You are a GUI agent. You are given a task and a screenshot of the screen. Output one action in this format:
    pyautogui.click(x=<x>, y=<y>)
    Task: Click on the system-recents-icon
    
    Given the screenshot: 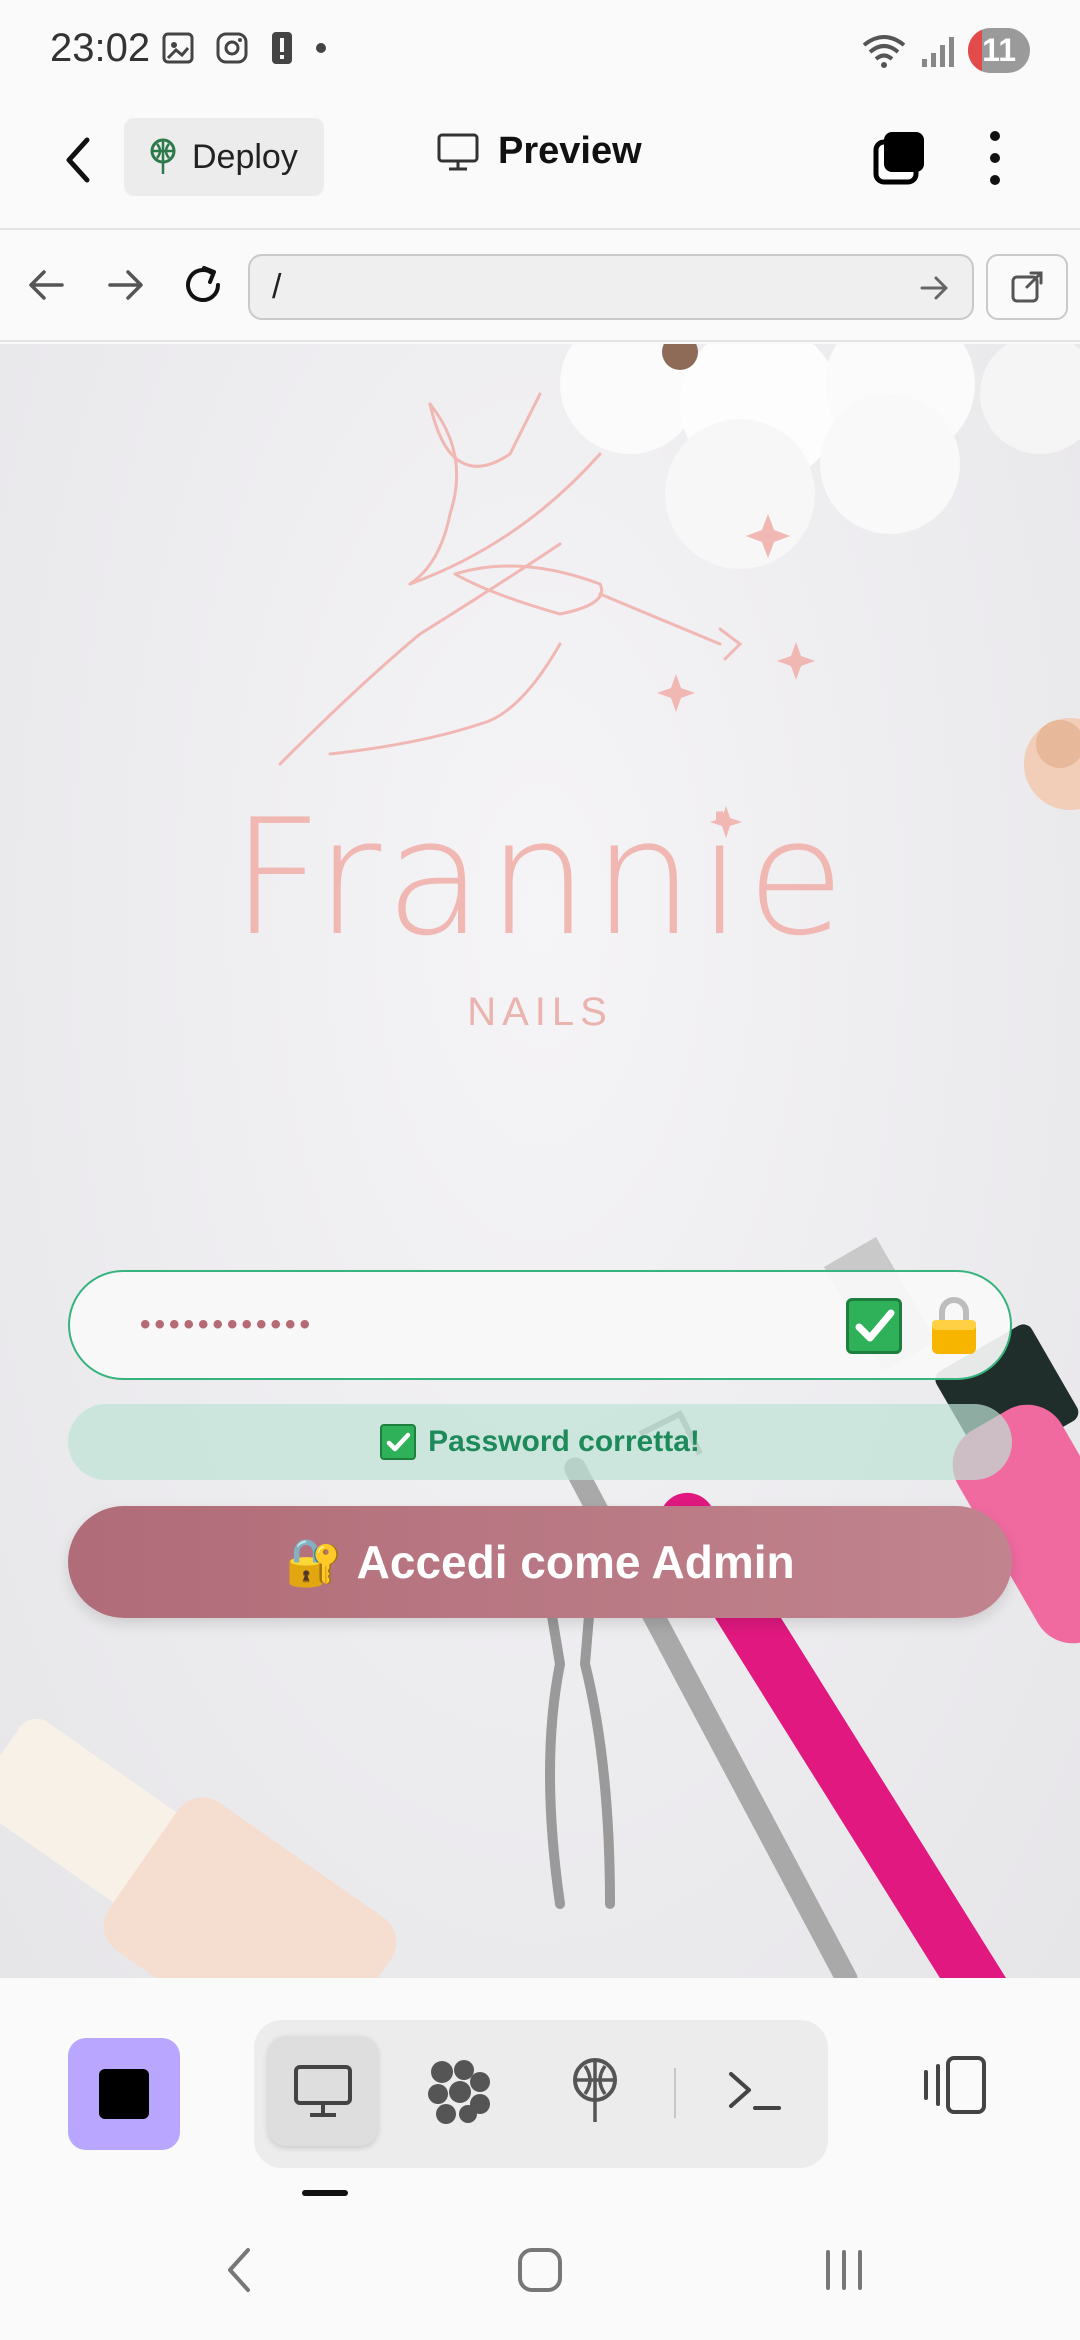 What is the action you would take?
    pyautogui.click(x=844, y=2270)
    